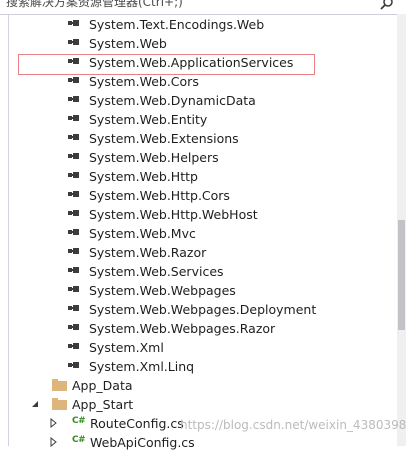  What do you see at coordinates (173, 214) in the screenshot?
I see `reference-label: System.Web.Http.WebHost` at bounding box center [173, 214].